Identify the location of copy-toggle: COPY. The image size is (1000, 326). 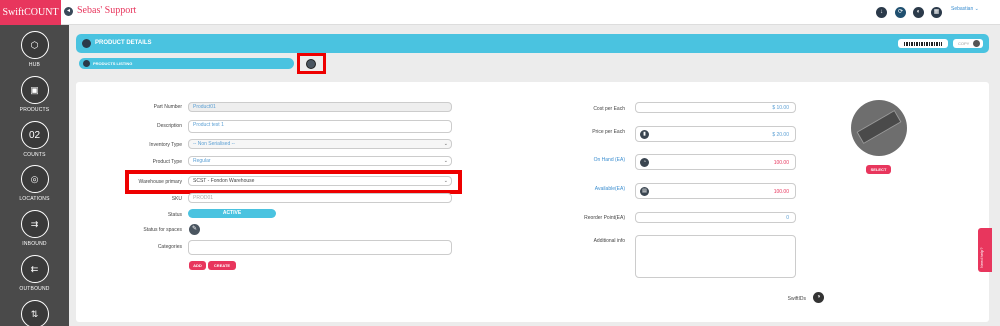
(968, 43).